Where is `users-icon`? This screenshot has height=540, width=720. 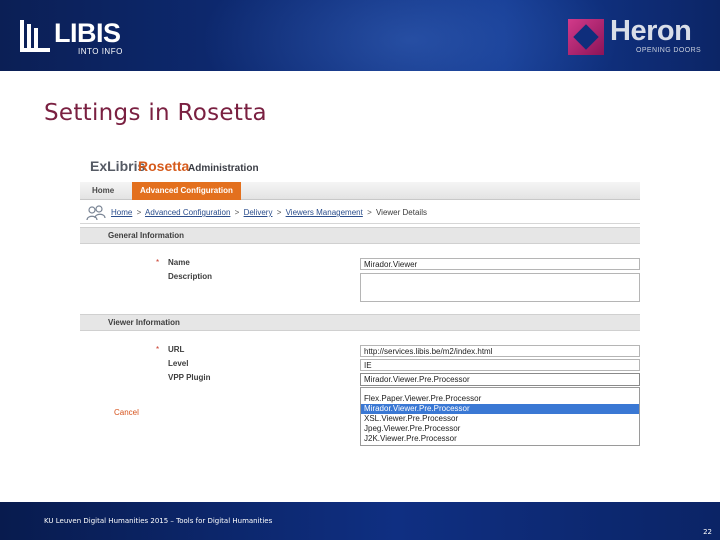
users-icon is located at coordinates (96, 213).